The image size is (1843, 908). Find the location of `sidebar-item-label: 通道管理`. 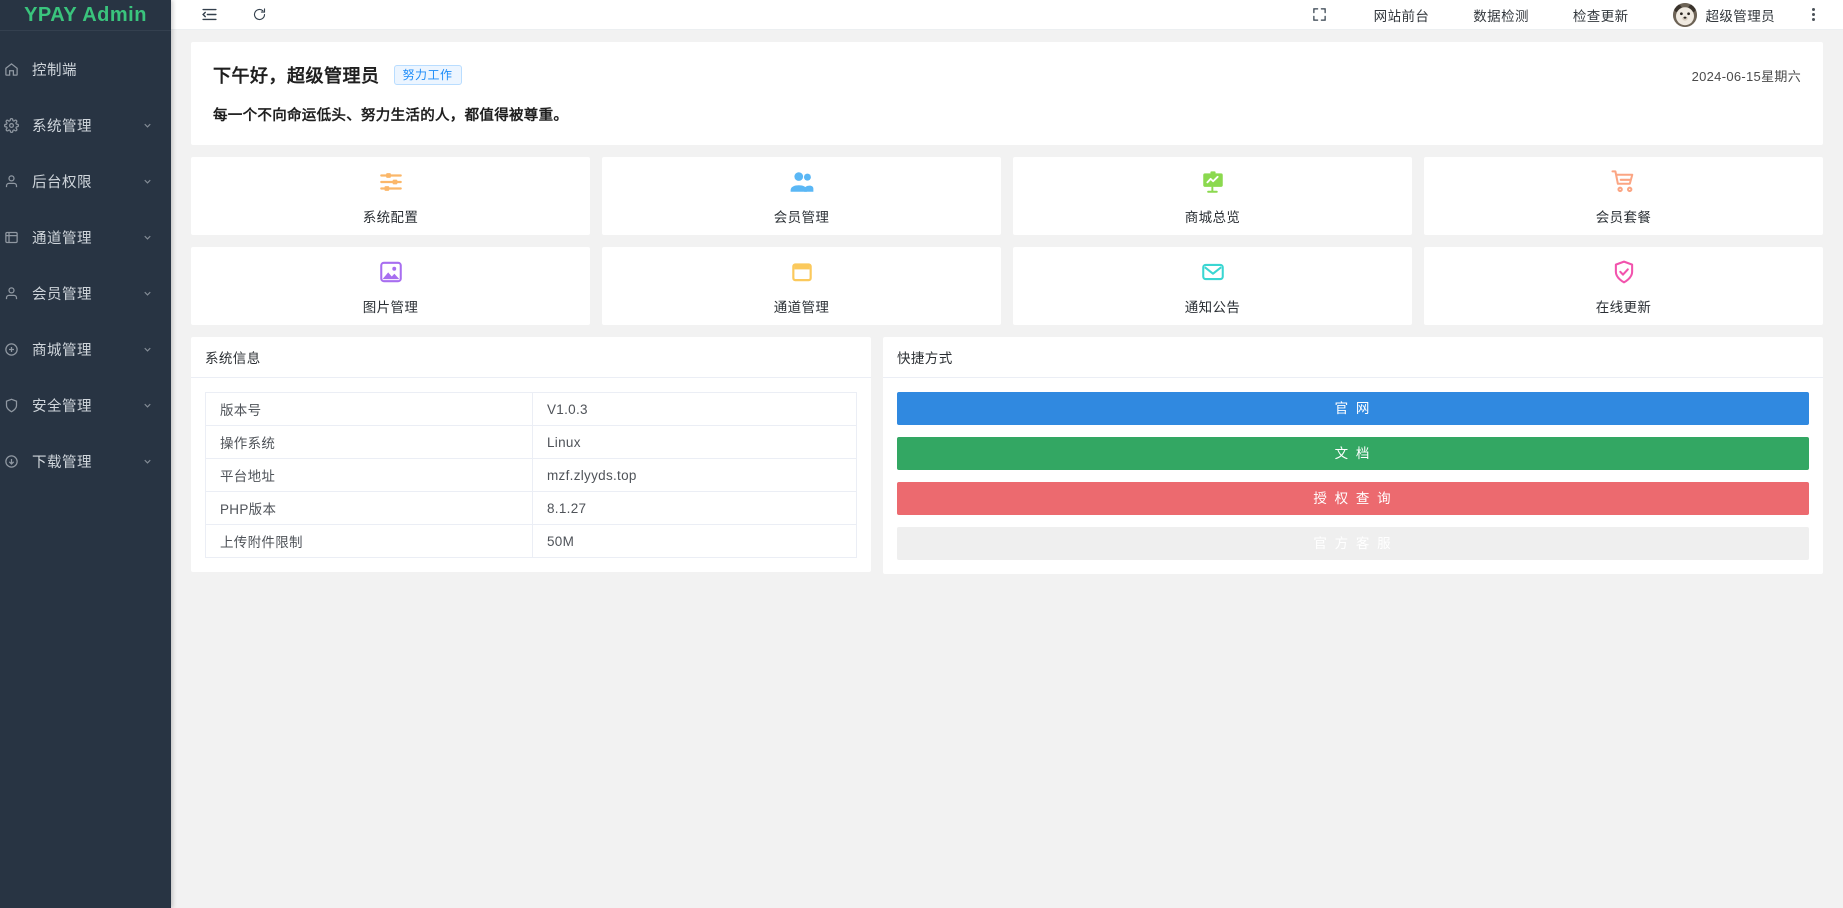

sidebar-item-label: 通道管理 is located at coordinates (62, 238).